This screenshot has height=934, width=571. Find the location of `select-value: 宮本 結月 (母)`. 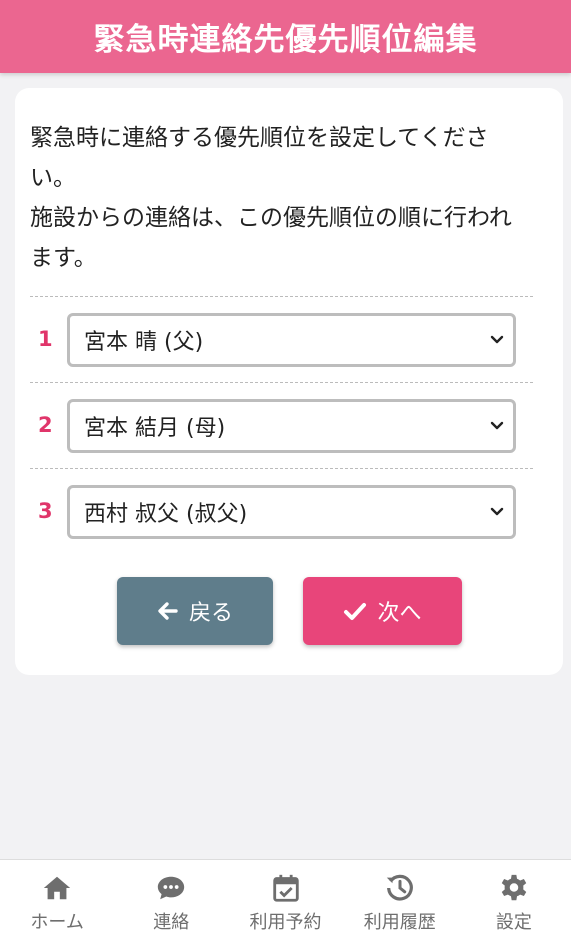

select-value: 宮本 結月 (母) is located at coordinates (155, 428).